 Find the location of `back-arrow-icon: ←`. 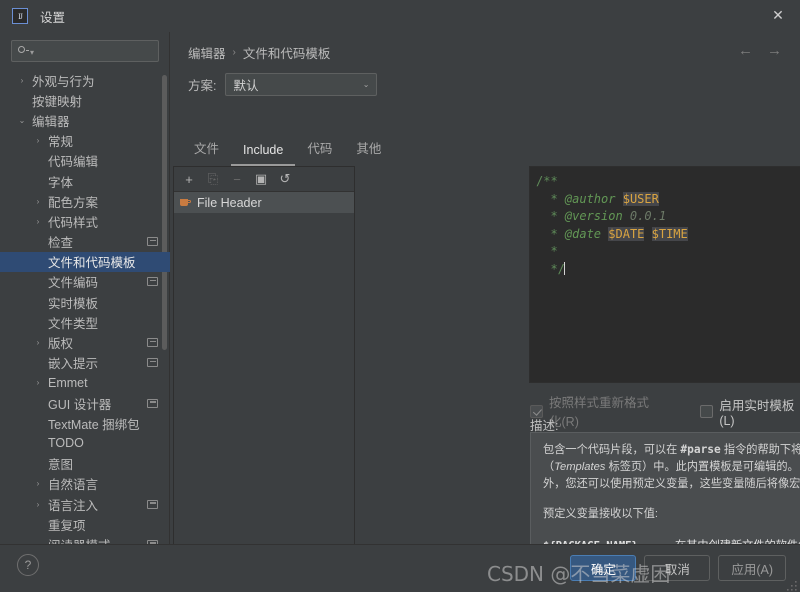

back-arrow-icon: ← is located at coordinates (745, 50).